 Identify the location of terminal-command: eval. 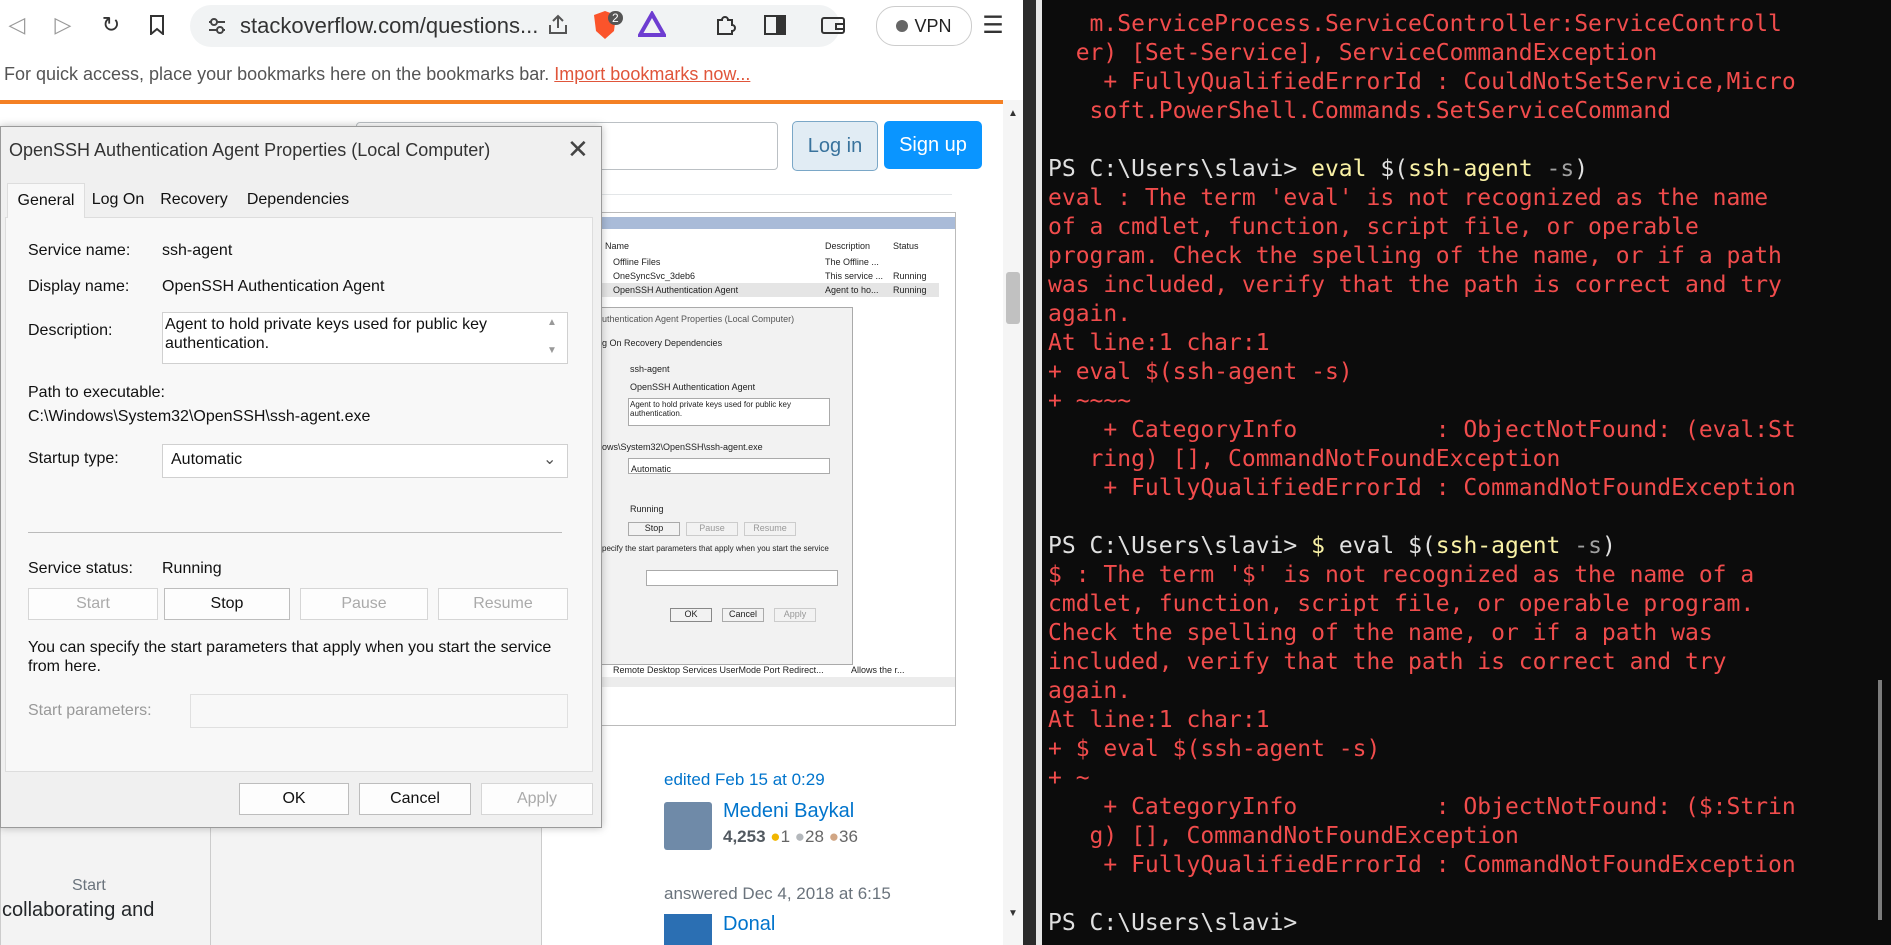
(1373, 546).